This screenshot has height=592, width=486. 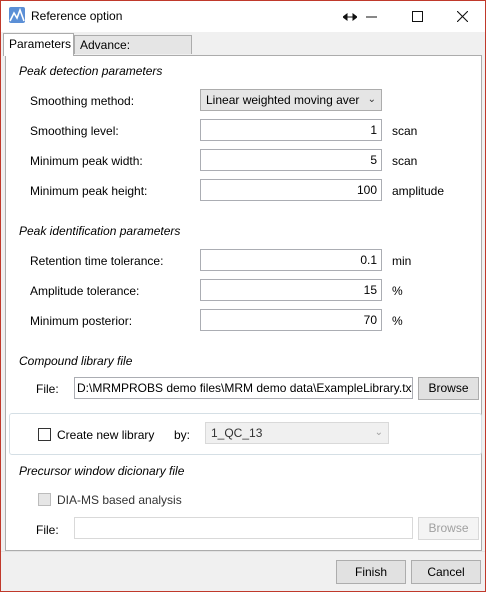 I want to click on peak-identification-header: Peak identification parameters, so click(x=100, y=231).